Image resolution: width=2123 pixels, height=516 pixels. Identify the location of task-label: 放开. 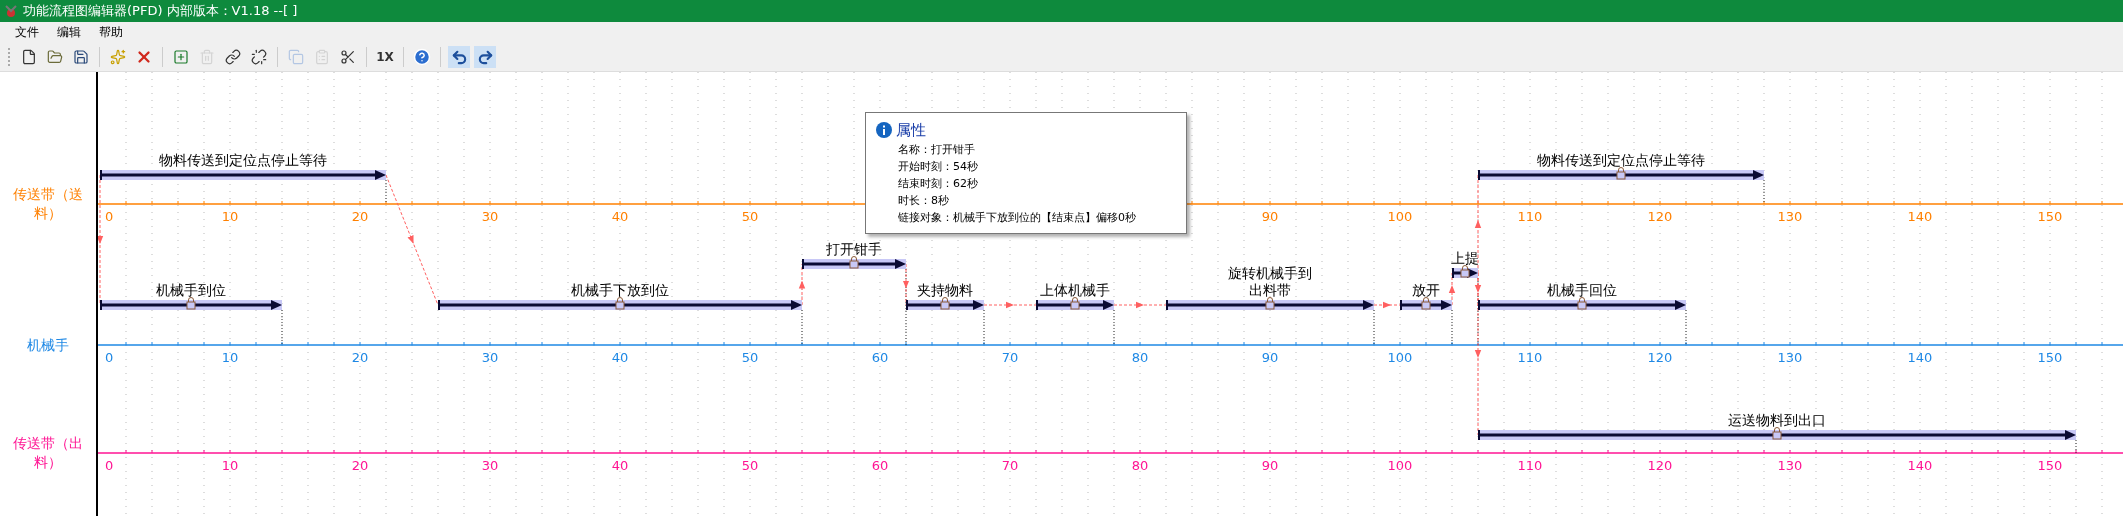
(1426, 290).